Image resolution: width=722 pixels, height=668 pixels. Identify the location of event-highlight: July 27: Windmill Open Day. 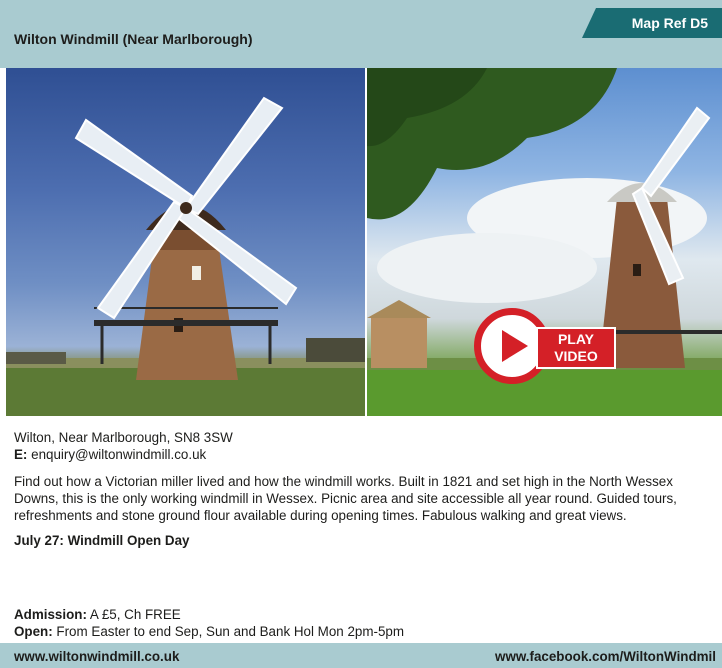
(102, 540).